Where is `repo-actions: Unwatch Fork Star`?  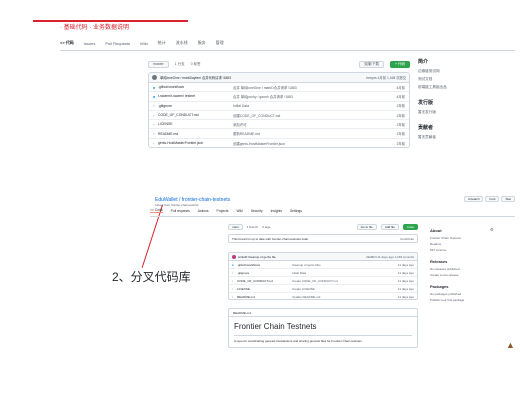
repo-actions: Unwatch Fork Star is located at coordinates (489, 199).